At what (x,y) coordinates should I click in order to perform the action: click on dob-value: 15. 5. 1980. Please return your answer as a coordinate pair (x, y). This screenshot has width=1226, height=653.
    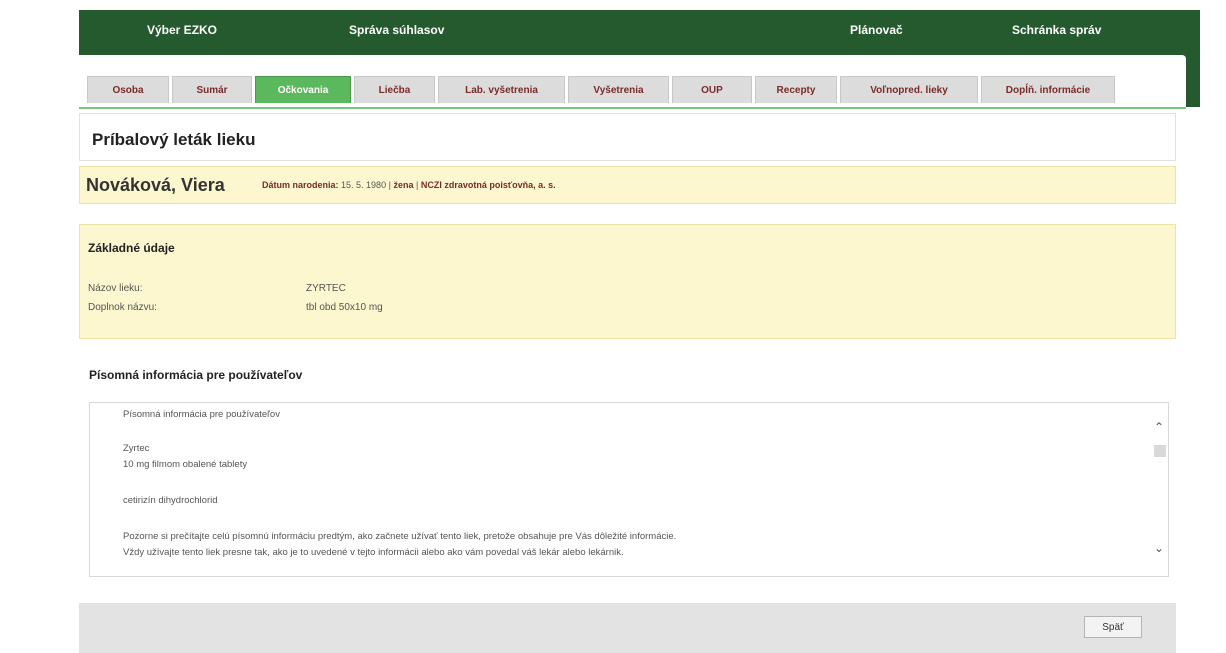
    Looking at the image, I should click on (364, 185).